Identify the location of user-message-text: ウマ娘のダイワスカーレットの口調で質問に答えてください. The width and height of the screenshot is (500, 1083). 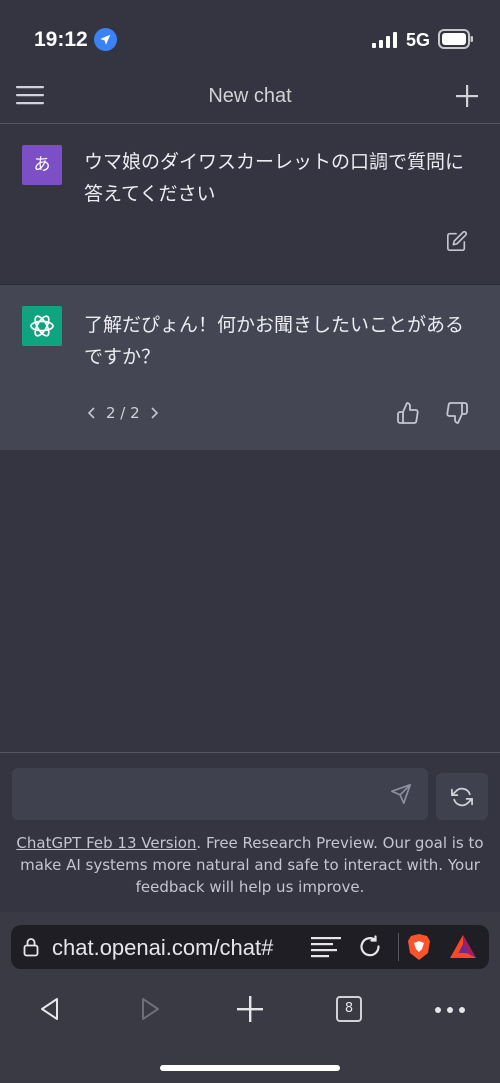
(274, 178).